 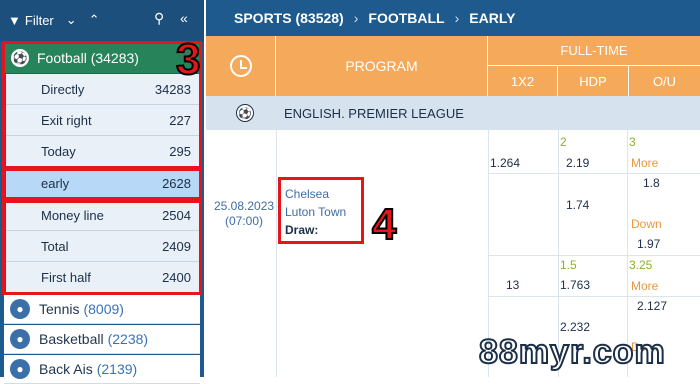 What do you see at coordinates (71, 20) in the screenshot?
I see `chevron-down-icon: ⌄` at bounding box center [71, 20].